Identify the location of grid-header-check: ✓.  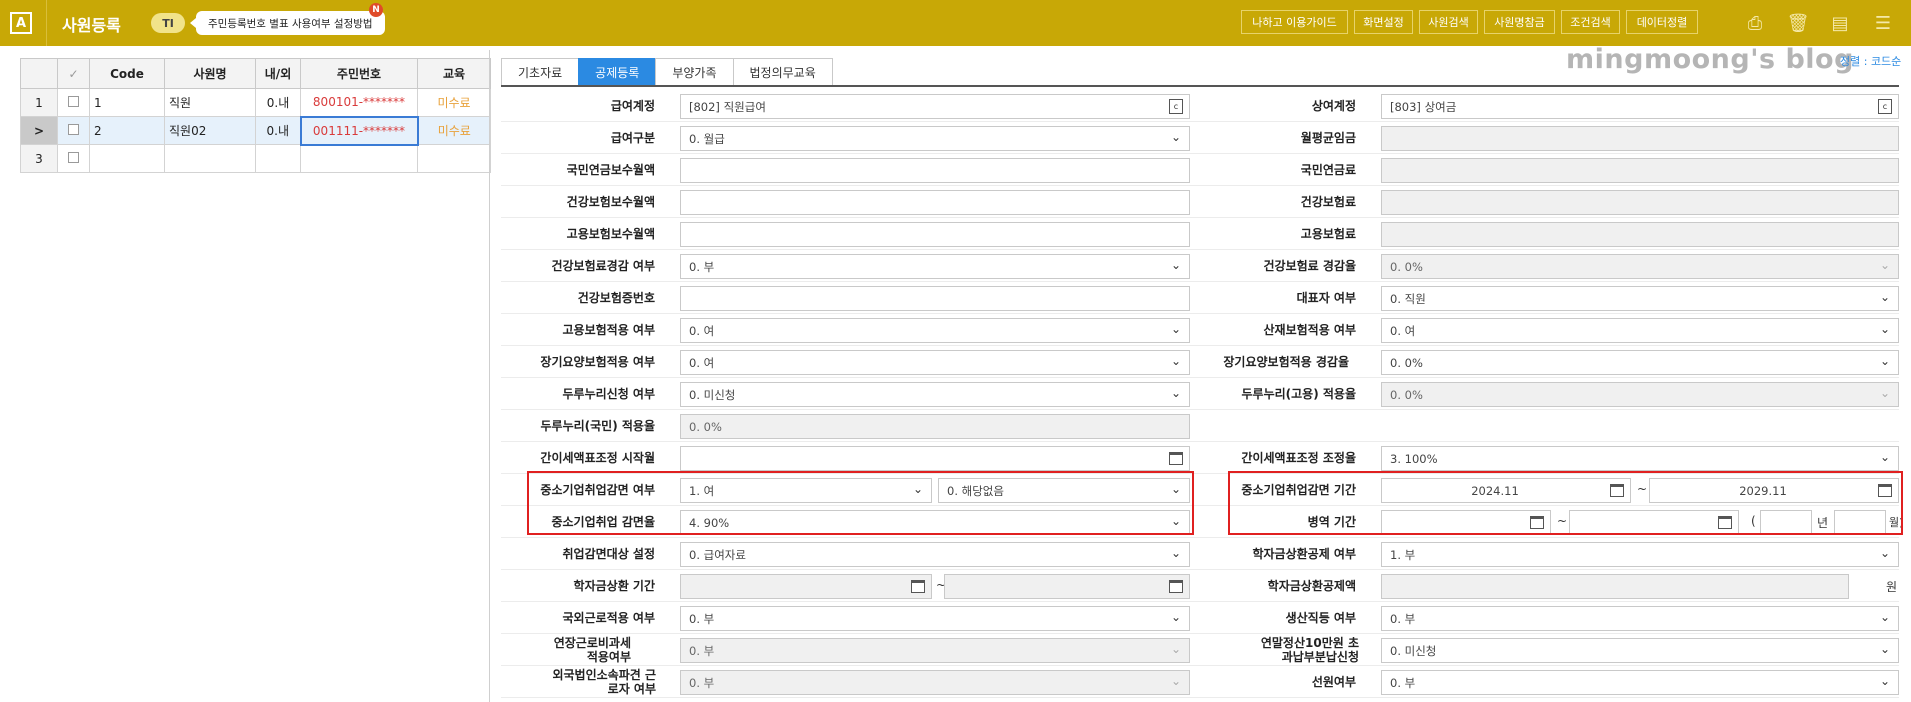
(73, 73).